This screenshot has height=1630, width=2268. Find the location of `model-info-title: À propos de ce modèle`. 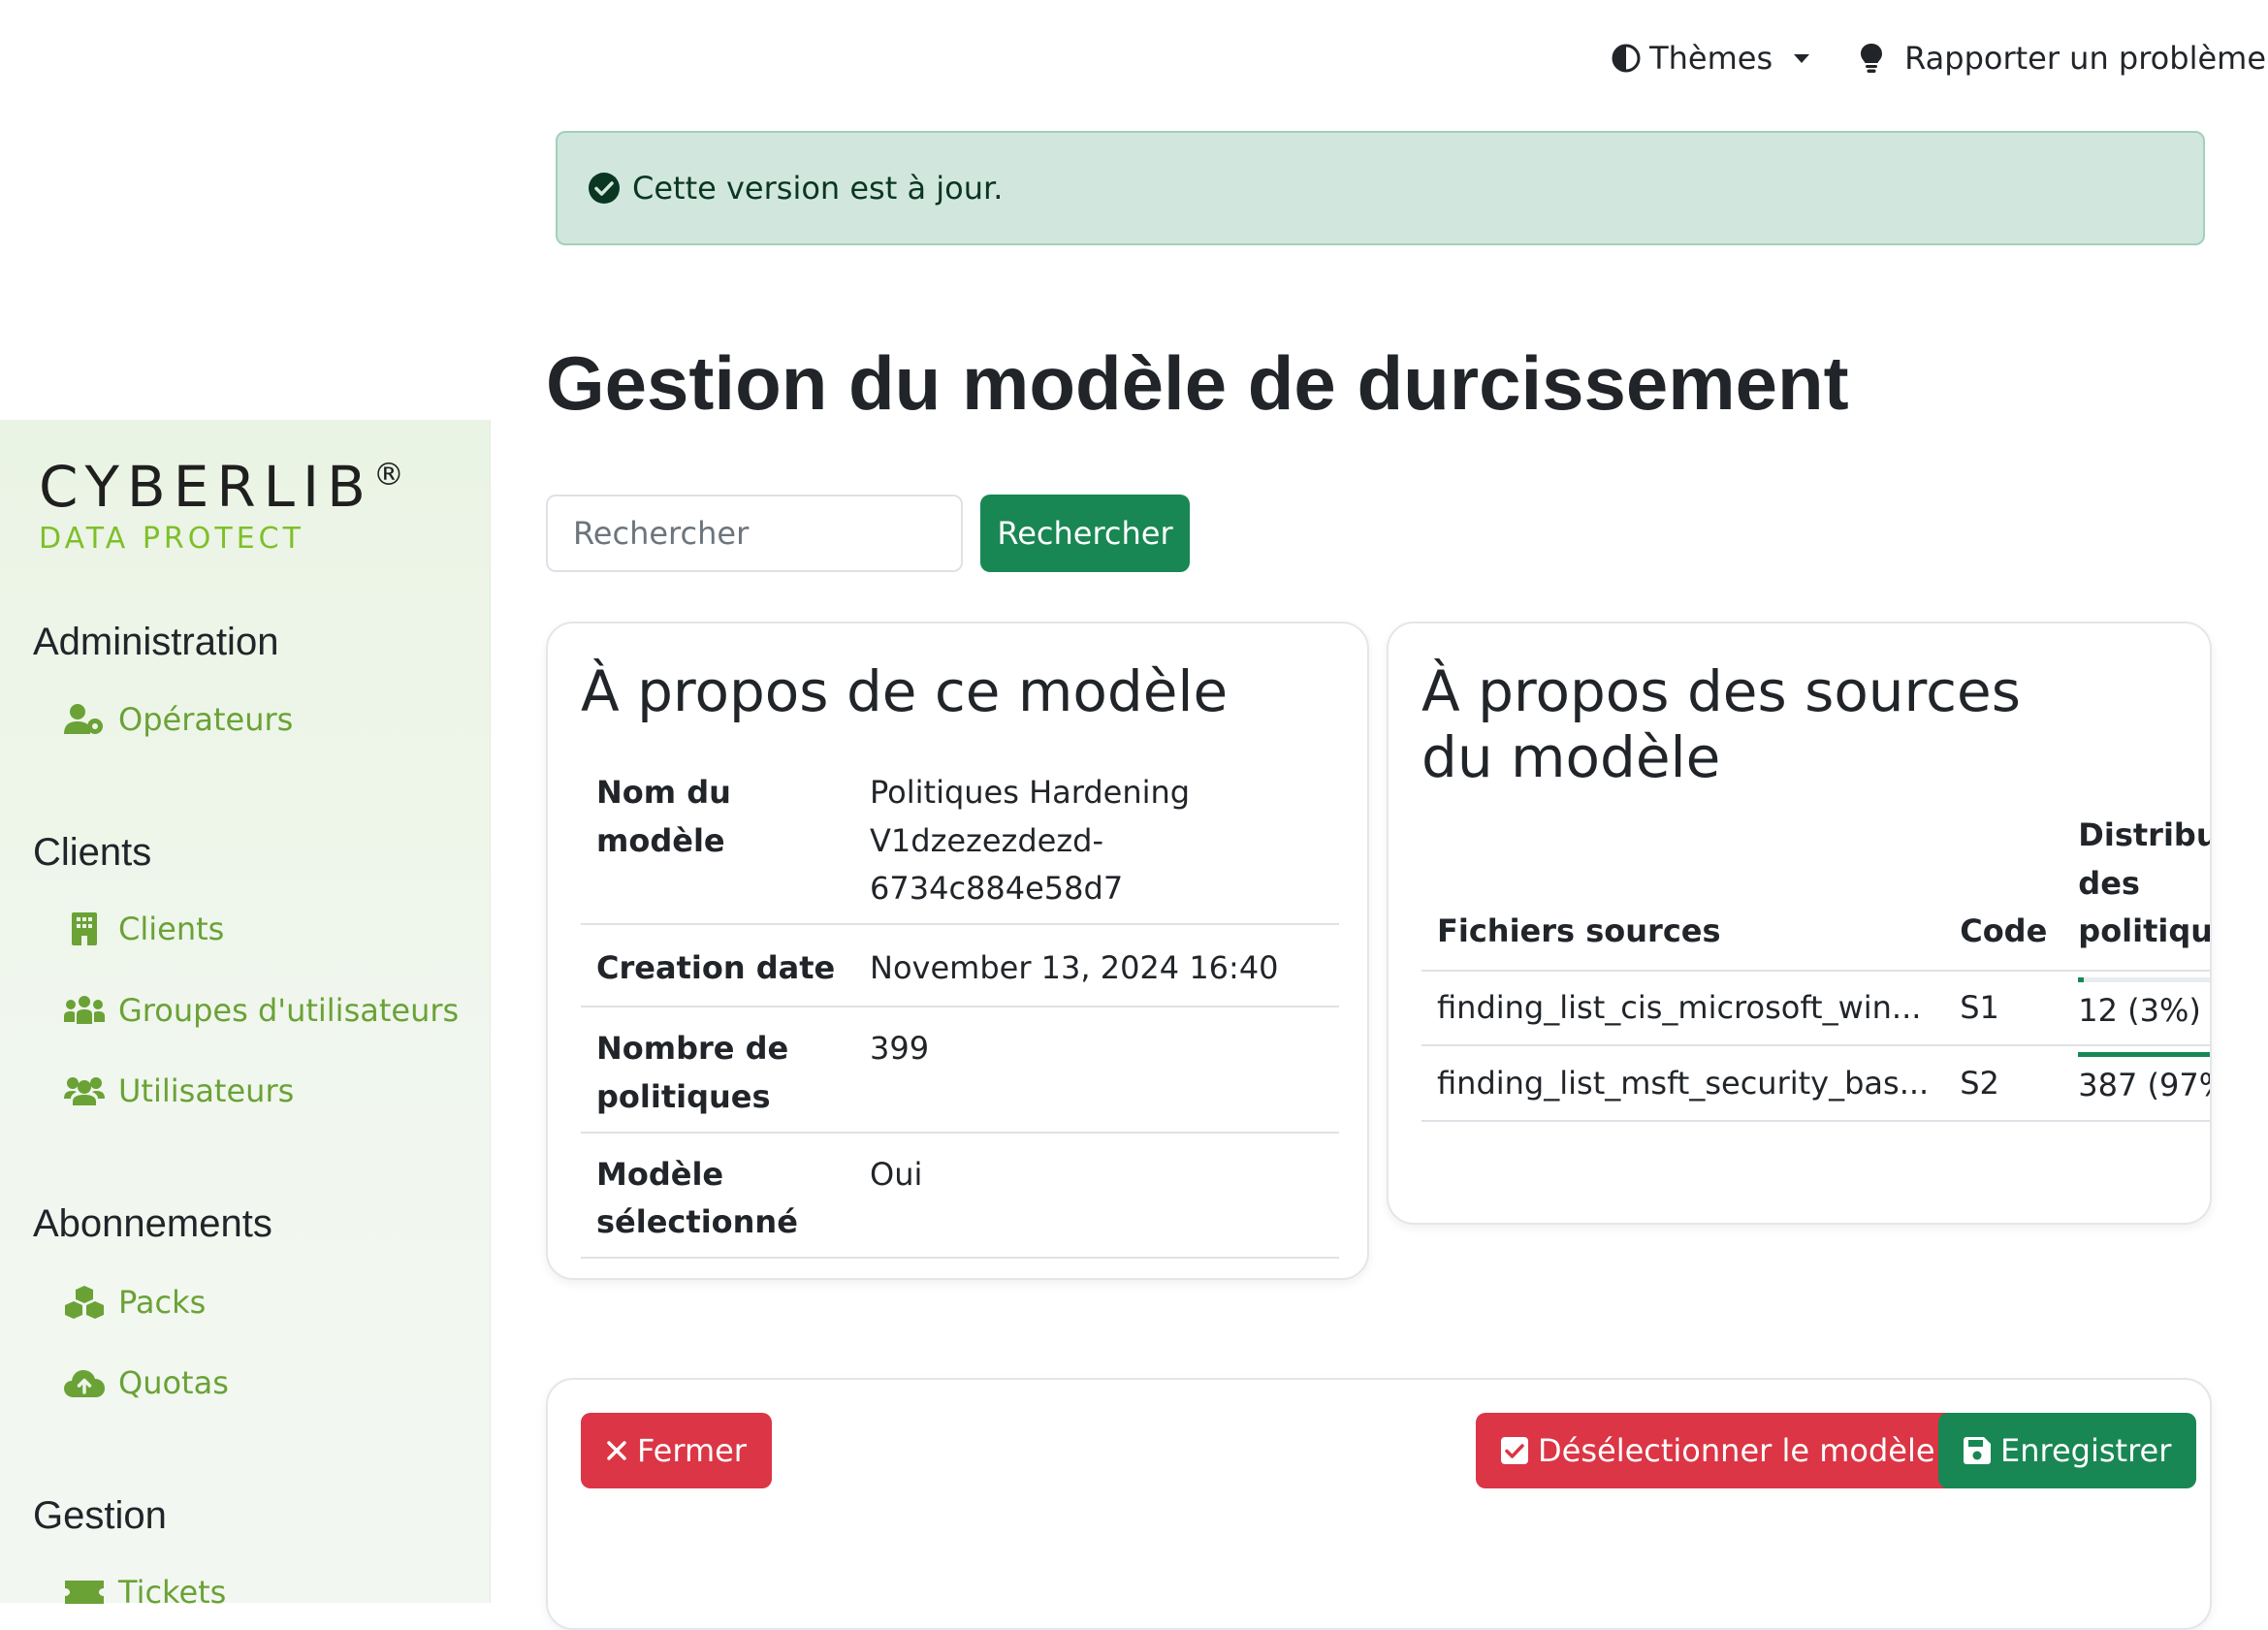

model-info-title: À propos de ce modèle is located at coordinates (905, 691).